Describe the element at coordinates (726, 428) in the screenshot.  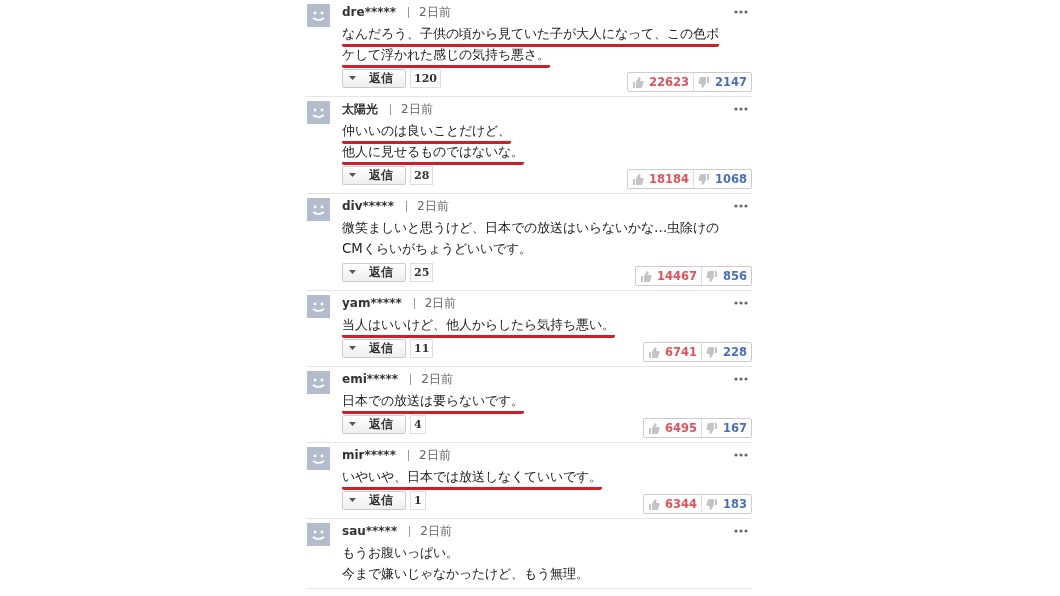
I see `dislike-button: 167` at that location.